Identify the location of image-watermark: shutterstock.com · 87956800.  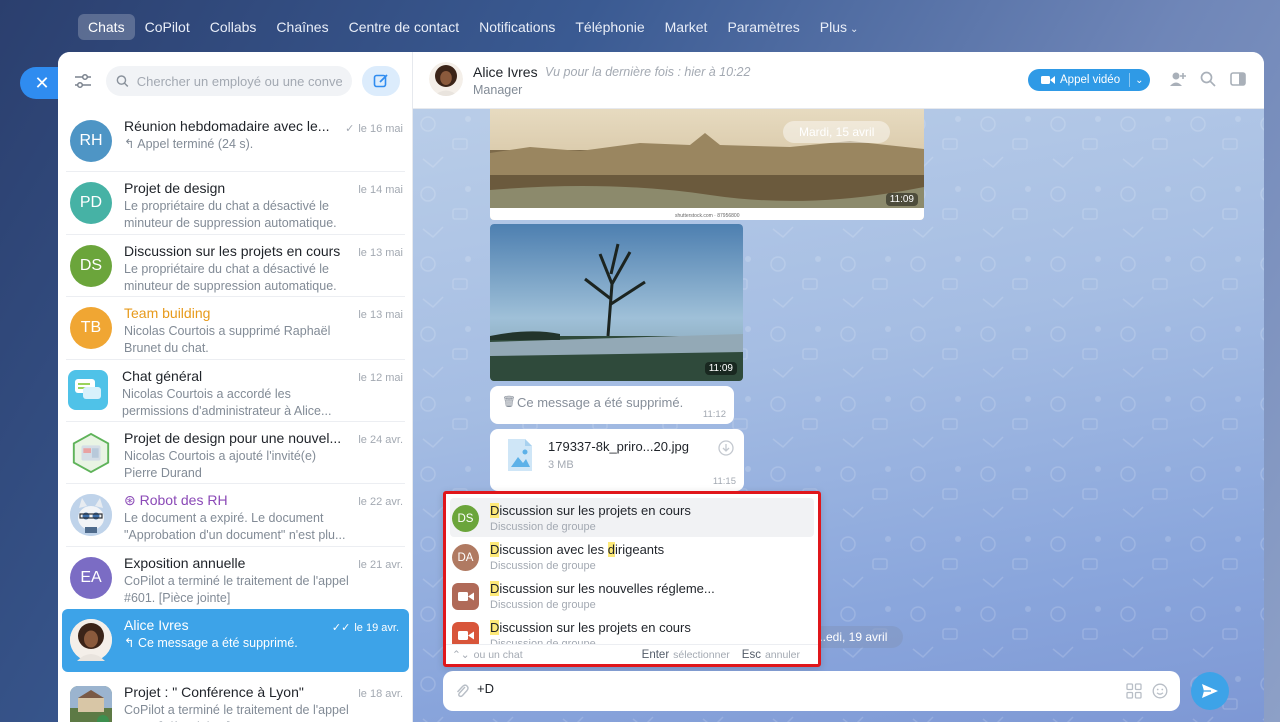
(707, 216).